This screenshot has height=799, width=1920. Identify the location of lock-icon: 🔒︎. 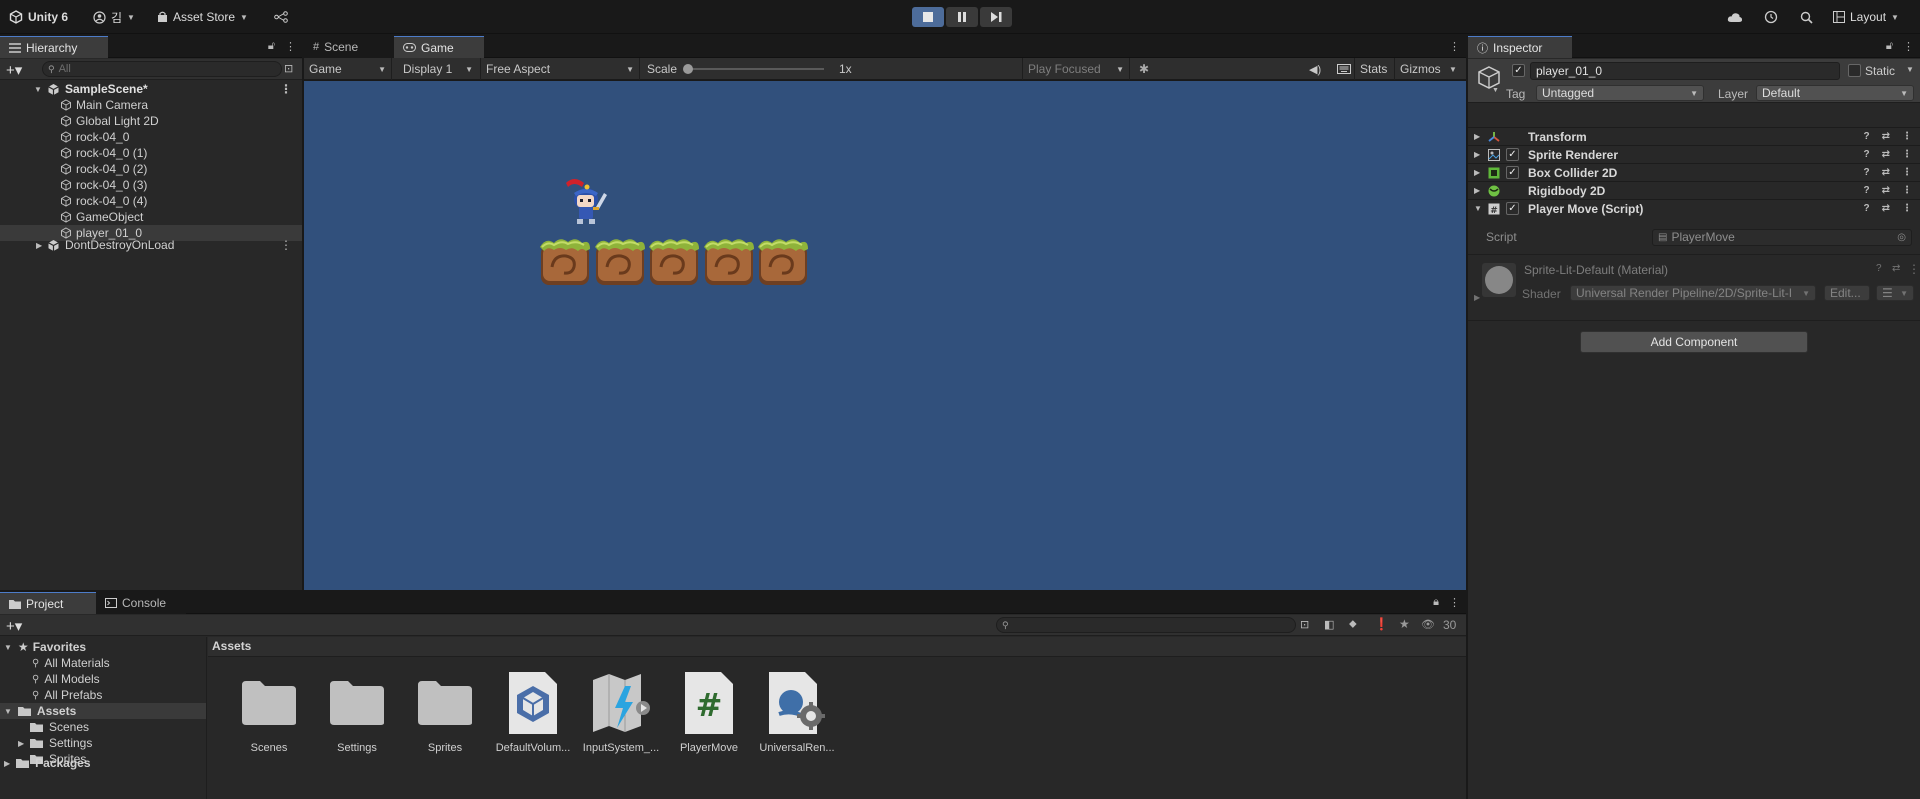
(1436, 602).